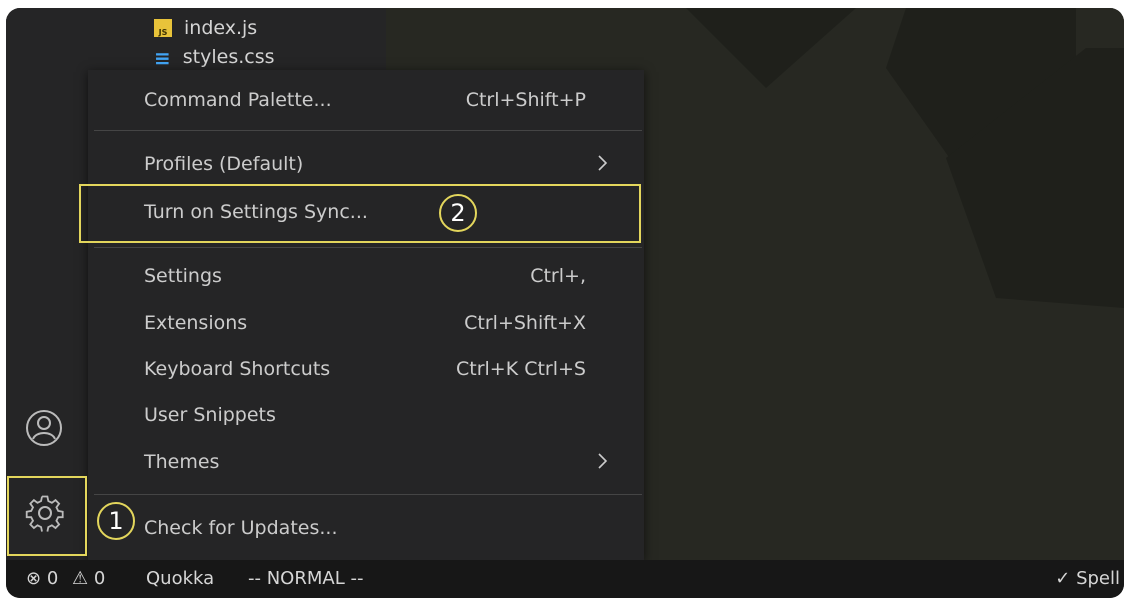  What do you see at coordinates (221, 28) in the screenshot?
I see `file-name: index.js` at bounding box center [221, 28].